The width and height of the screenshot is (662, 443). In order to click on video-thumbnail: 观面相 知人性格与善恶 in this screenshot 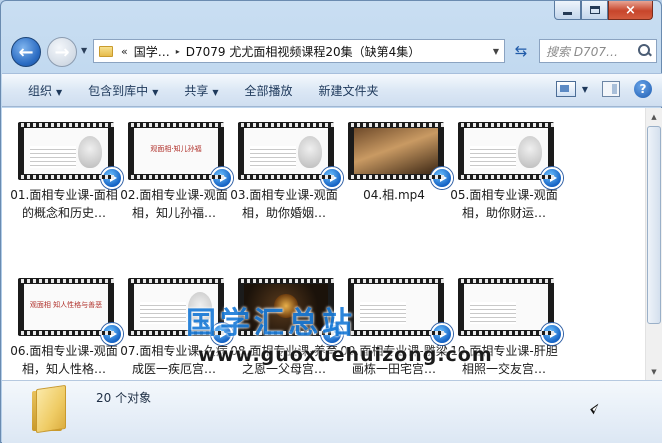, I will do `click(70, 311)`.